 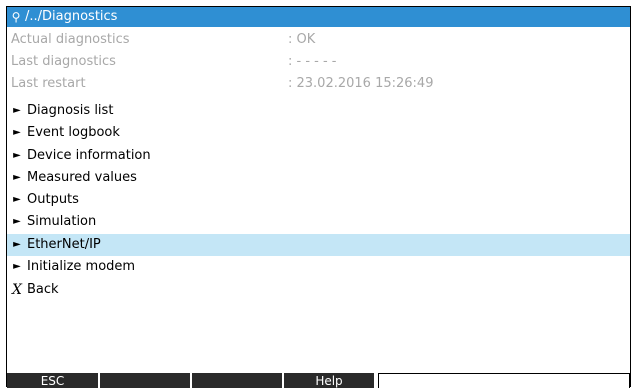 I want to click on menu-item-back: X Back, so click(x=318, y=290).